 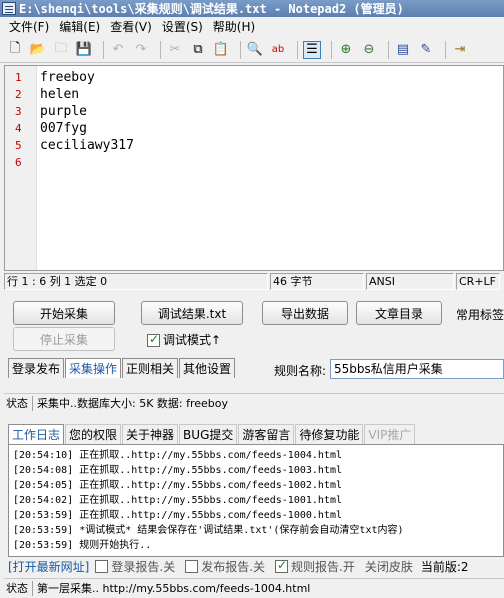 I want to click on line-number-gutter: 1 2 3 4 5 6, so click(x=21, y=168).